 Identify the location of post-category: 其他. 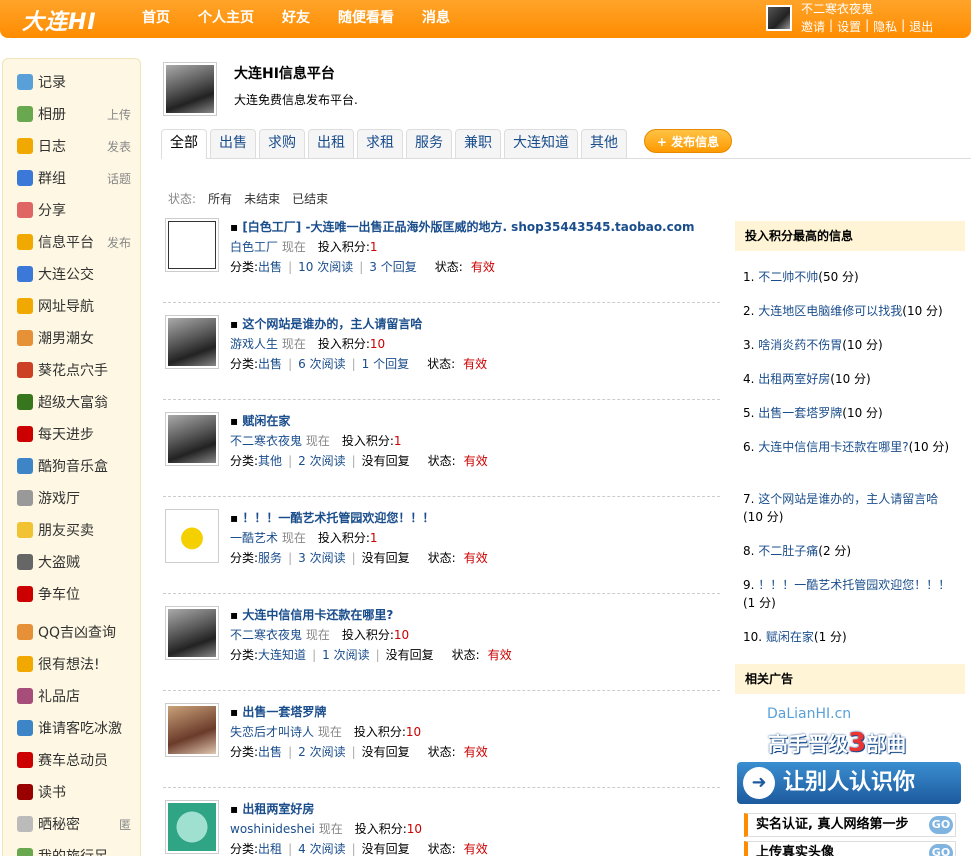
(270, 461).